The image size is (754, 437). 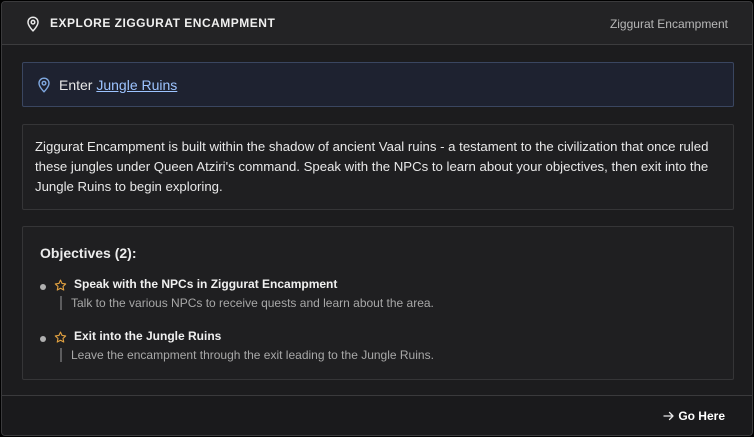 What do you see at coordinates (136, 85) in the screenshot?
I see `zone-link: Jungle Ruins` at bounding box center [136, 85].